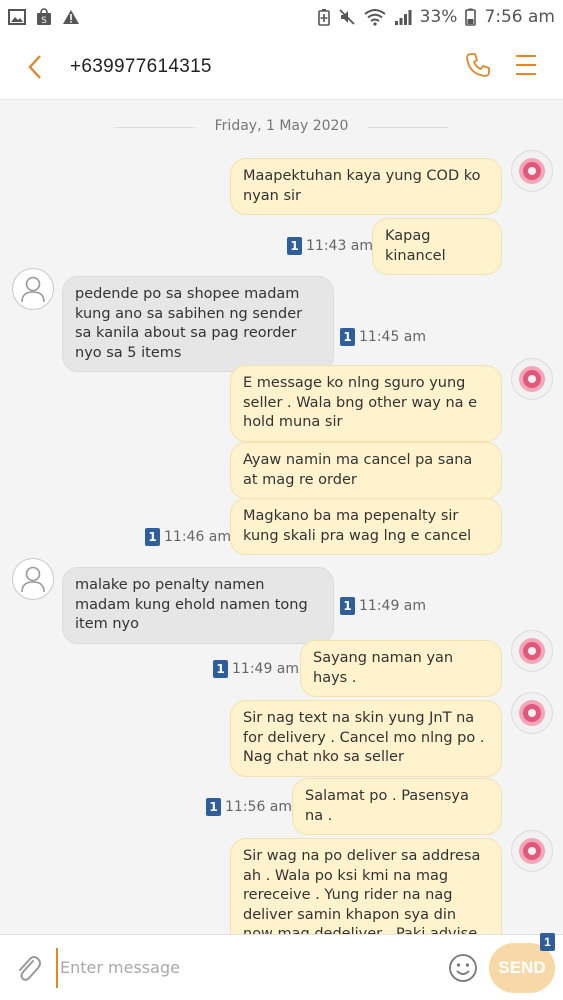 The image size is (563, 1000). I want to click on back-arrow-icon, so click(34, 66).